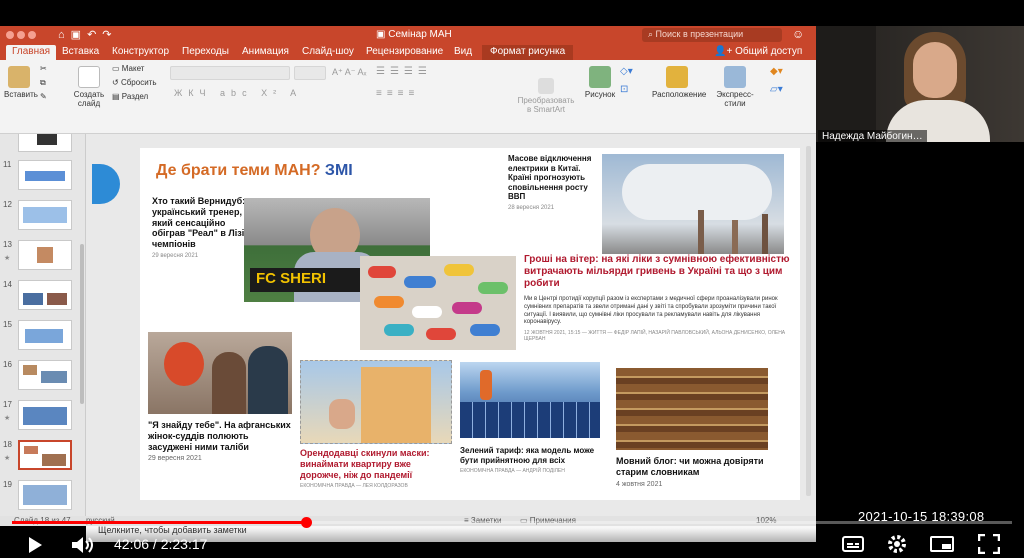  I want to click on worker-figure, so click(486, 385).